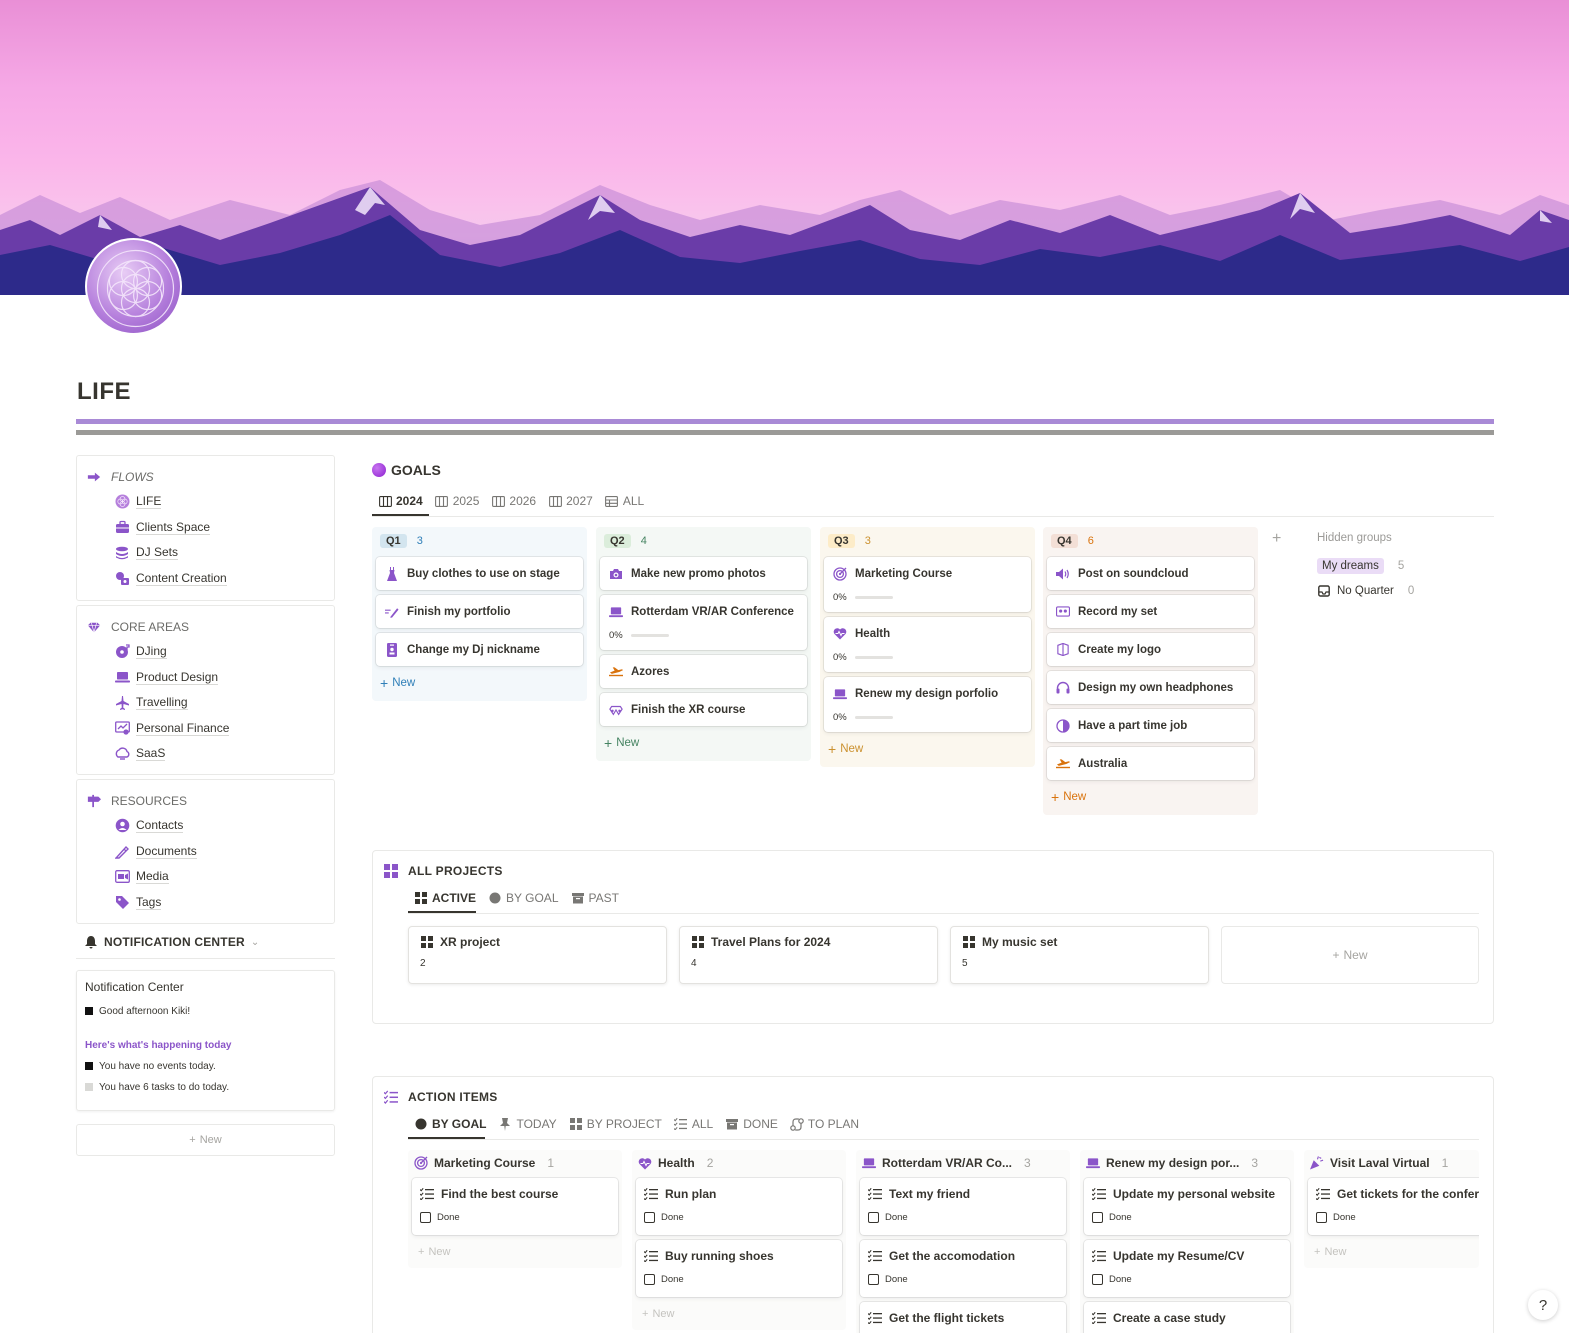  Describe the element at coordinates (479, 540) in the screenshot. I see `goal-column-header: Q1 3` at that location.